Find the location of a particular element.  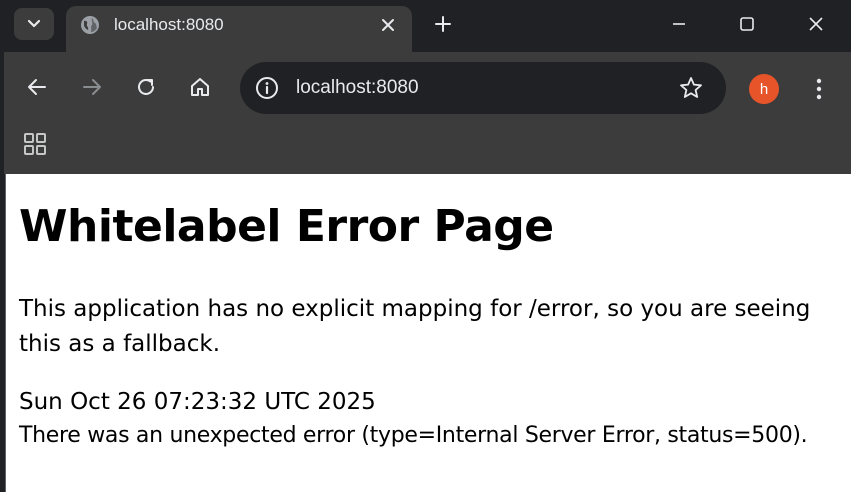

more-vert-icon is located at coordinates (819, 89).